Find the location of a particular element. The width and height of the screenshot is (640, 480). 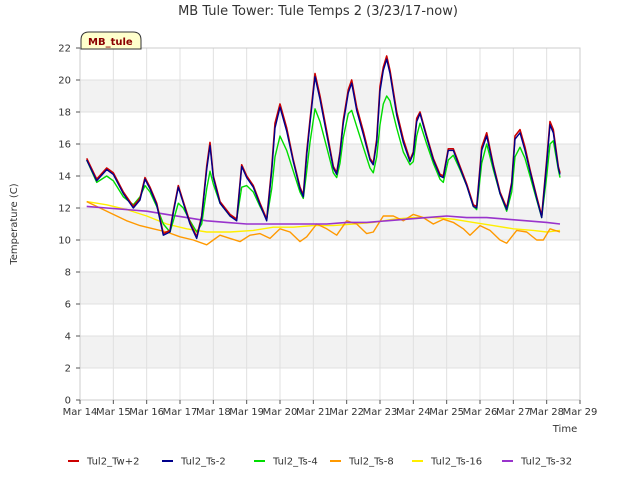

x-tick-label: Mar 25 is located at coordinates (446, 412).